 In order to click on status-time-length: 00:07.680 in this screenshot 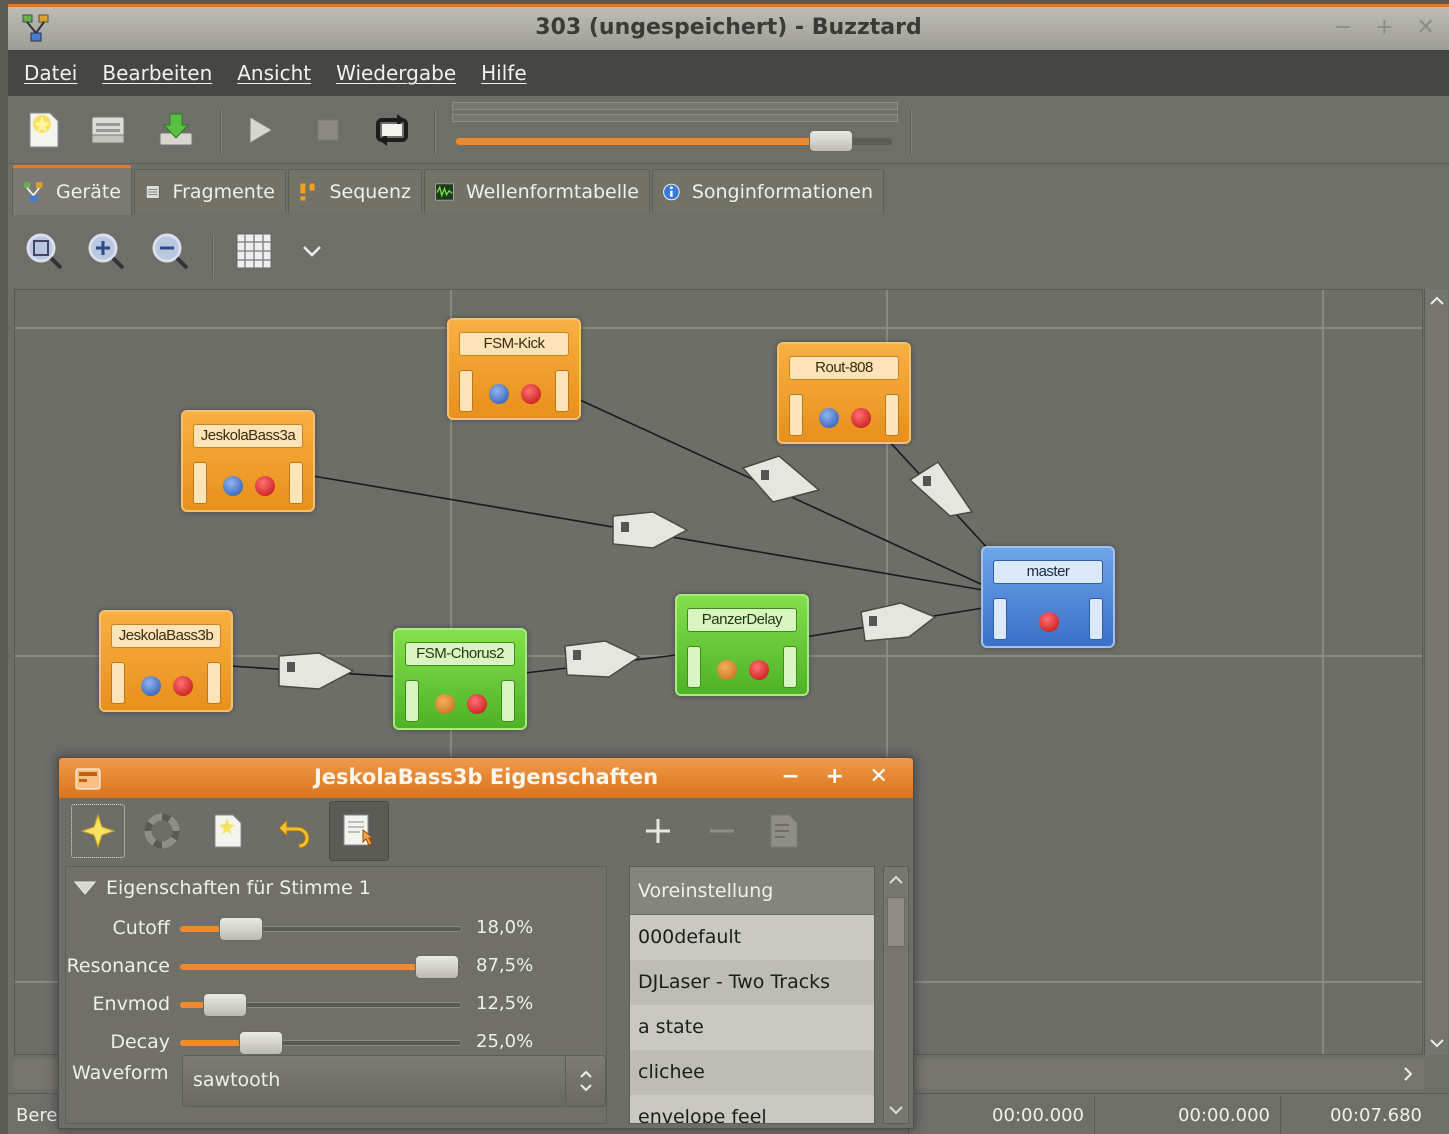, I will do `click(1356, 1115)`.